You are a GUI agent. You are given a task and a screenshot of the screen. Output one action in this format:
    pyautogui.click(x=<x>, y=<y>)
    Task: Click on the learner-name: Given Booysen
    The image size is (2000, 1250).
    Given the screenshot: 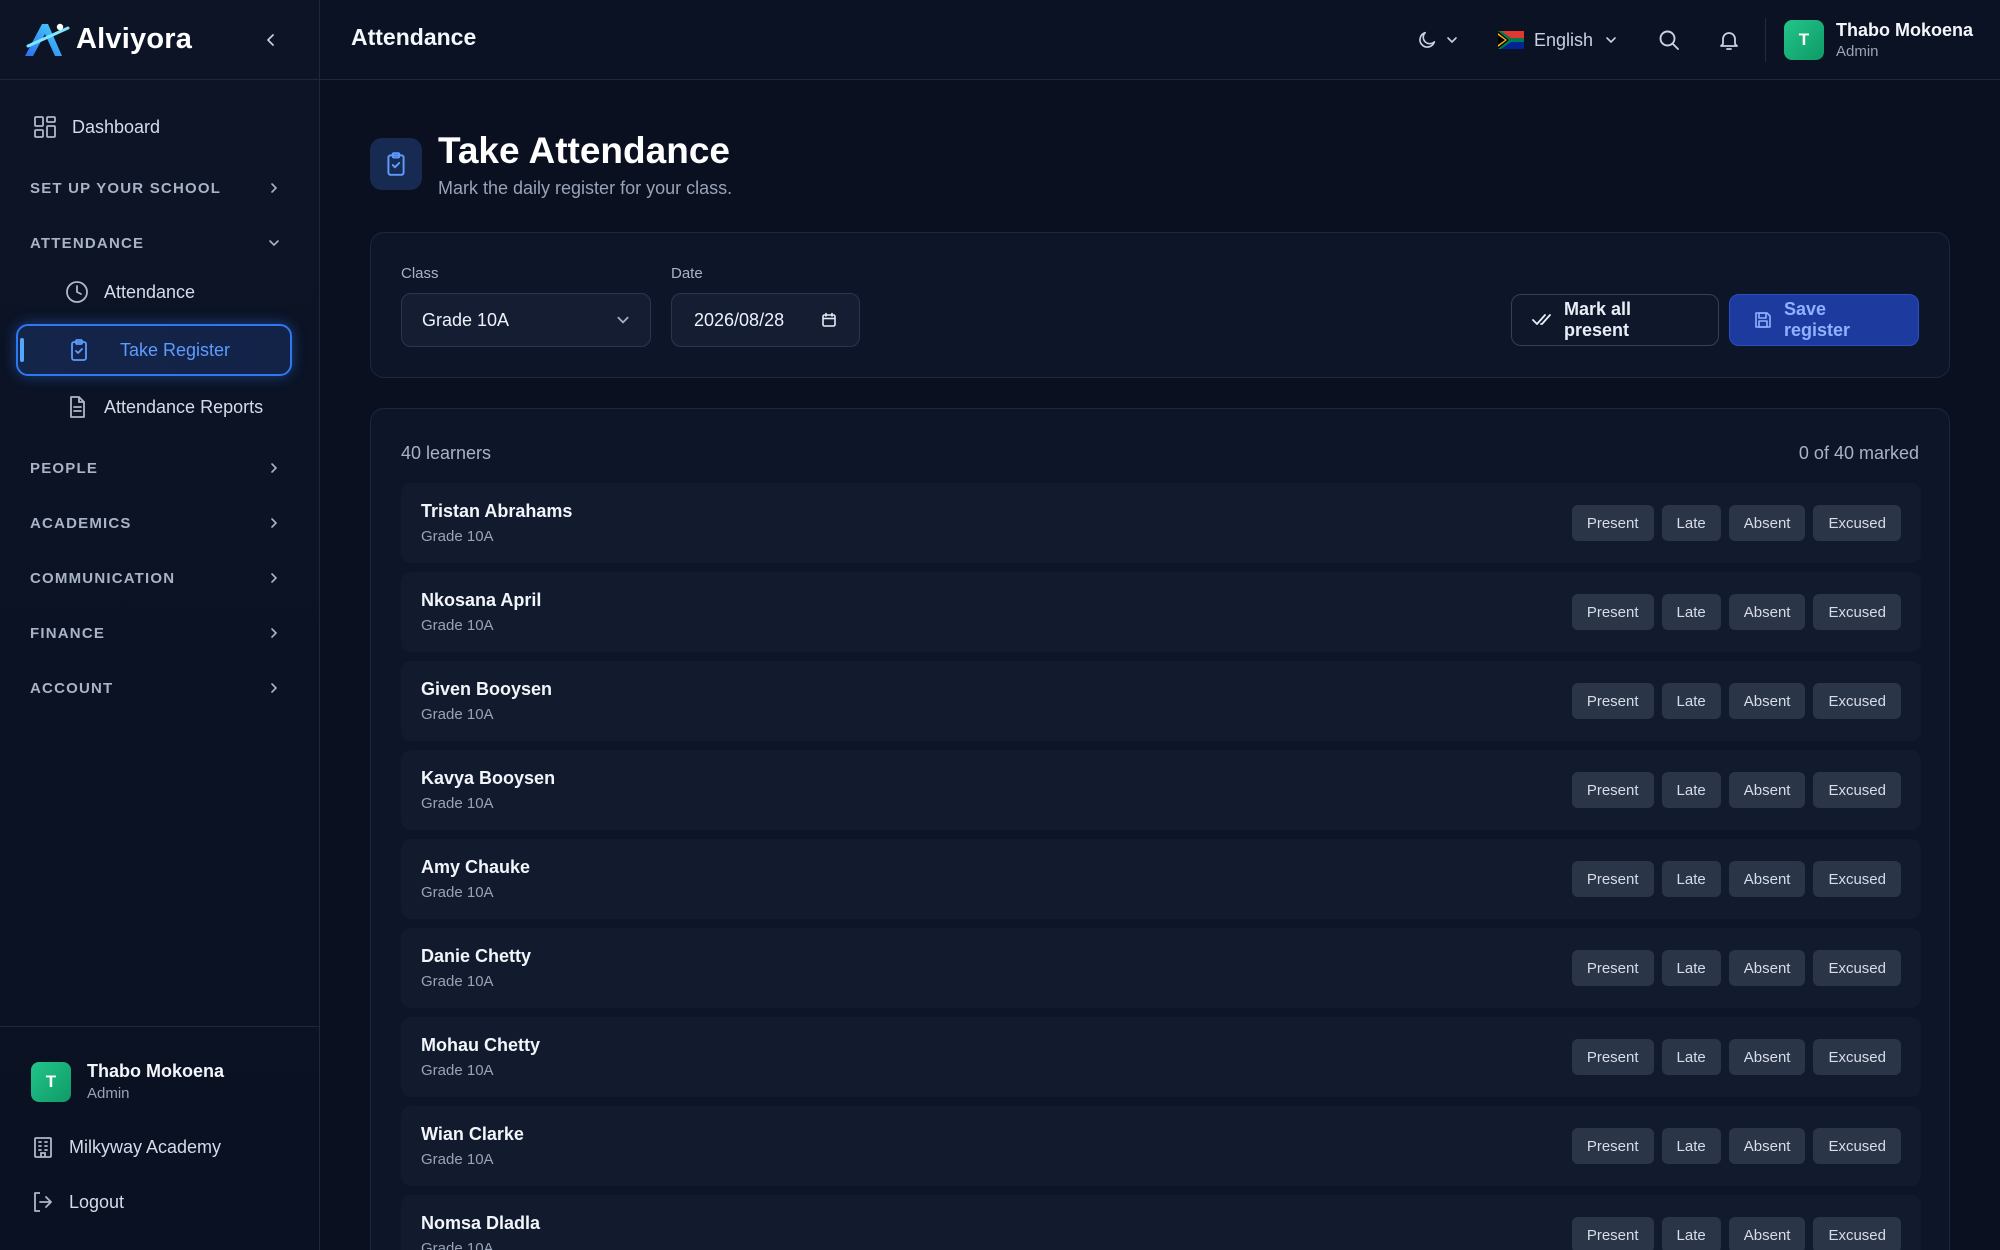 What is the action you would take?
    pyautogui.click(x=487, y=689)
    